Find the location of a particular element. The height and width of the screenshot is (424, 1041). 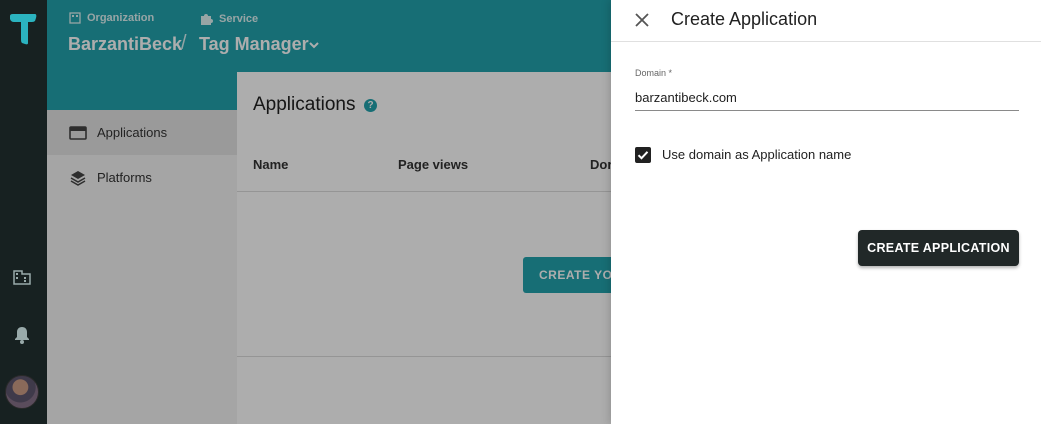

use-domain-checkbox is located at coordinates (643, 155).